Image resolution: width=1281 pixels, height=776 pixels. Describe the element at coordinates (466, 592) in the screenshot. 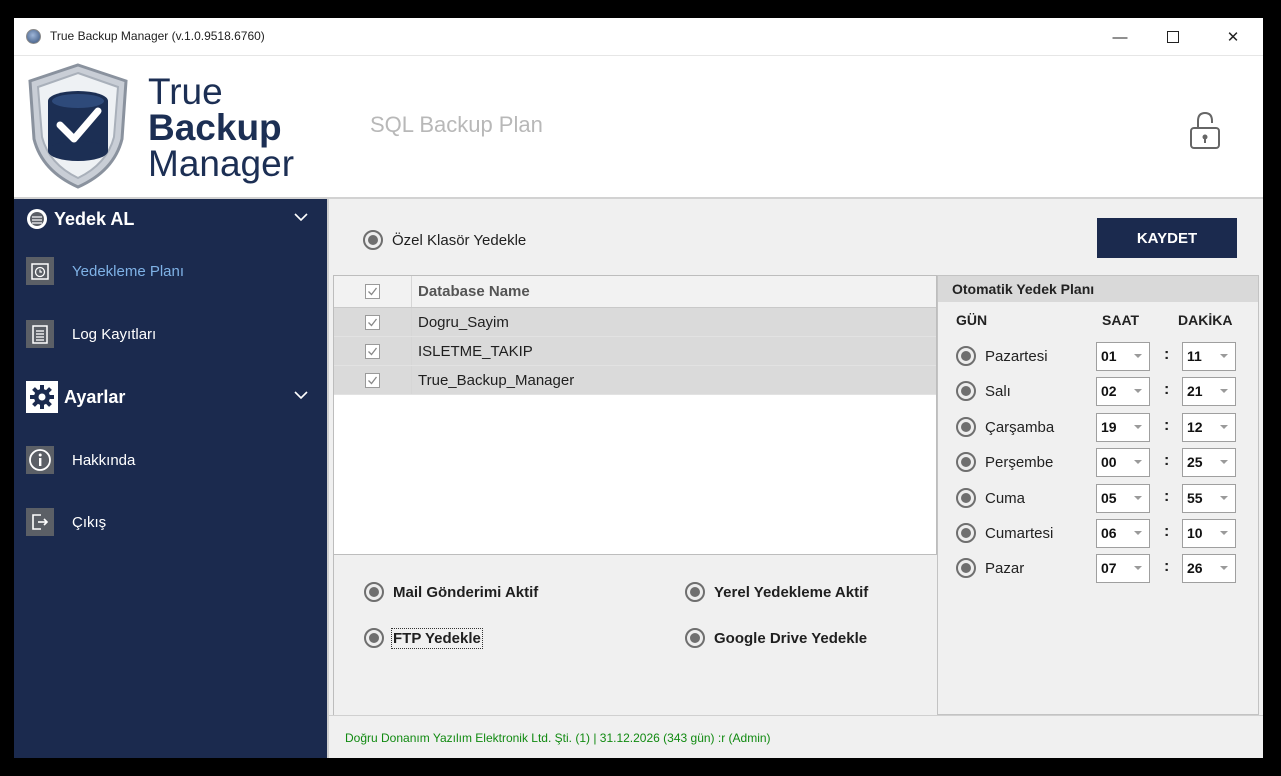

I see `mail-option-label: Mail Gönderimi Aktif` at that location.